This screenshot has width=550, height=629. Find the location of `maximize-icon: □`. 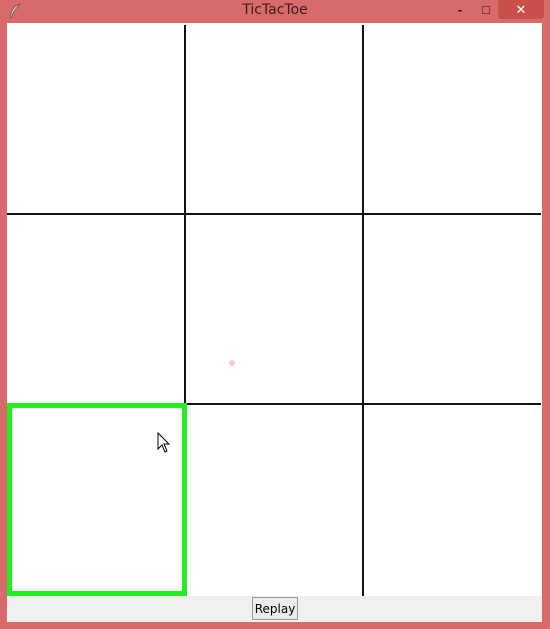

maximize-icon: □ is located at coordinates (486, 9).